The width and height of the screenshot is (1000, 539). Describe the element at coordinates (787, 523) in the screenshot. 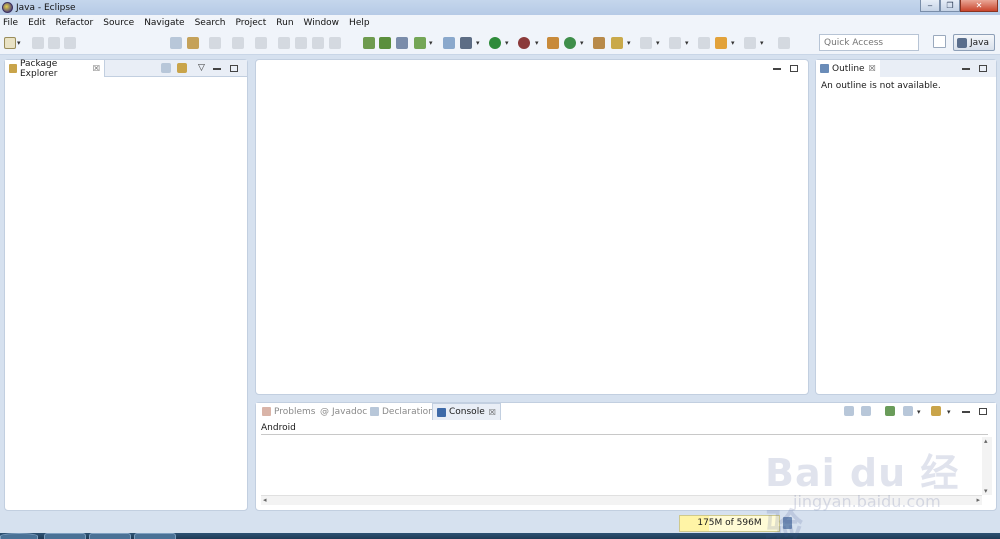

I see `garbage-collect-icon` at that location.